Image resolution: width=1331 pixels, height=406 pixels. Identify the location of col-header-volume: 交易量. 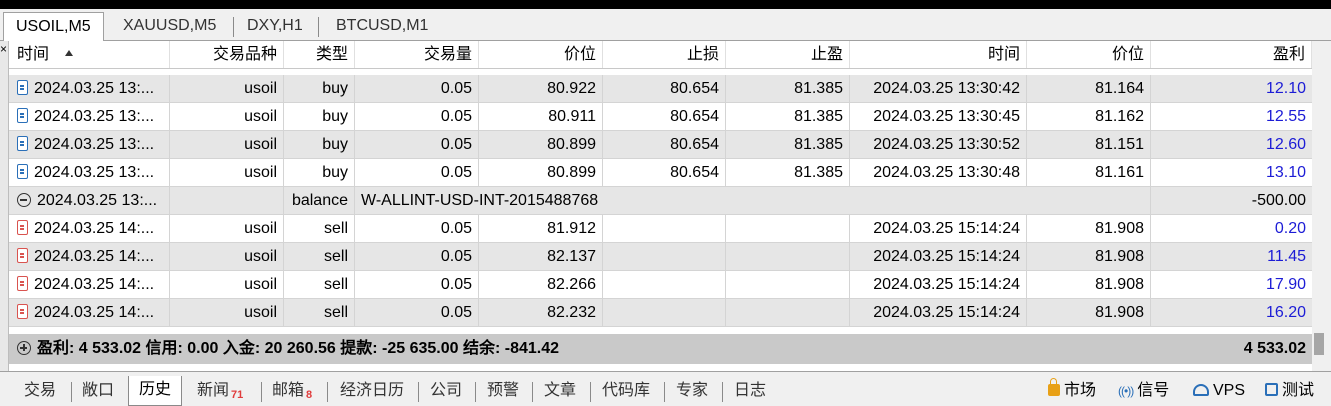
(417, 54).